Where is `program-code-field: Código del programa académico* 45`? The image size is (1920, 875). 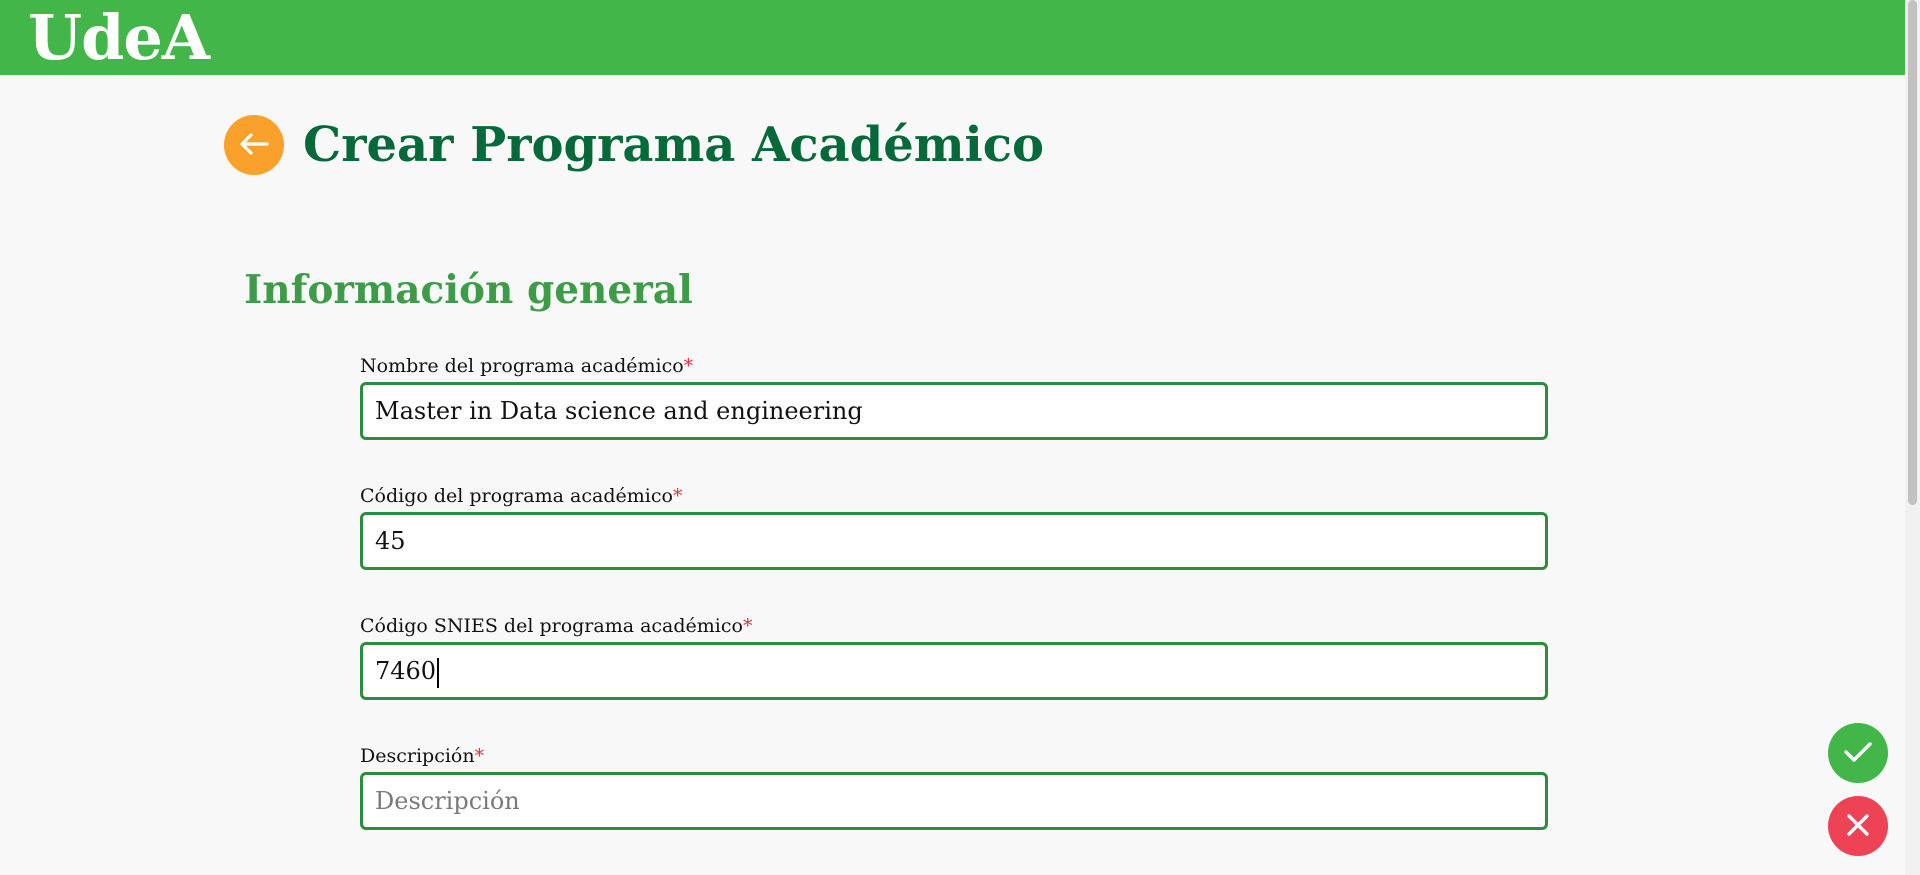
program-code-field: Código del programa académico* 45 is located at coordinates (954, 527).